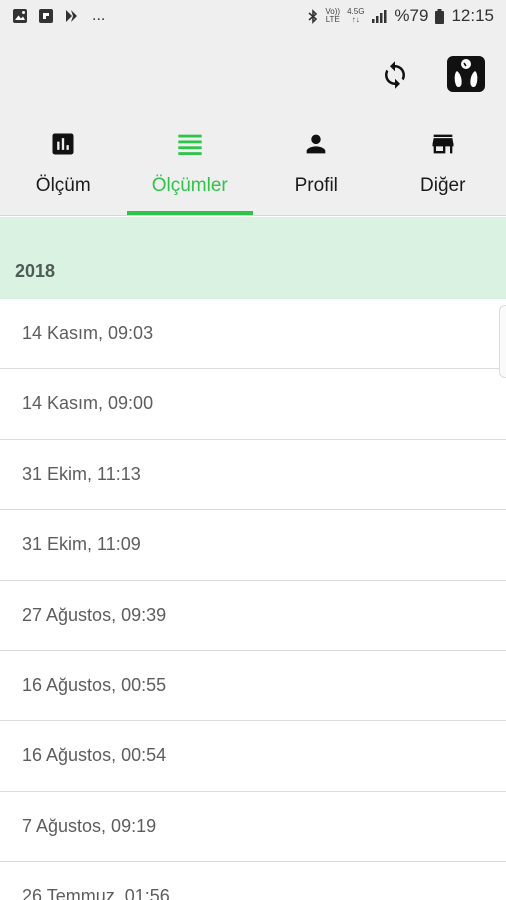  What do you see at coordinates (253, 258) in the screenshot?
I see `year-section-header: 2018` at bounding box center [253, 258].